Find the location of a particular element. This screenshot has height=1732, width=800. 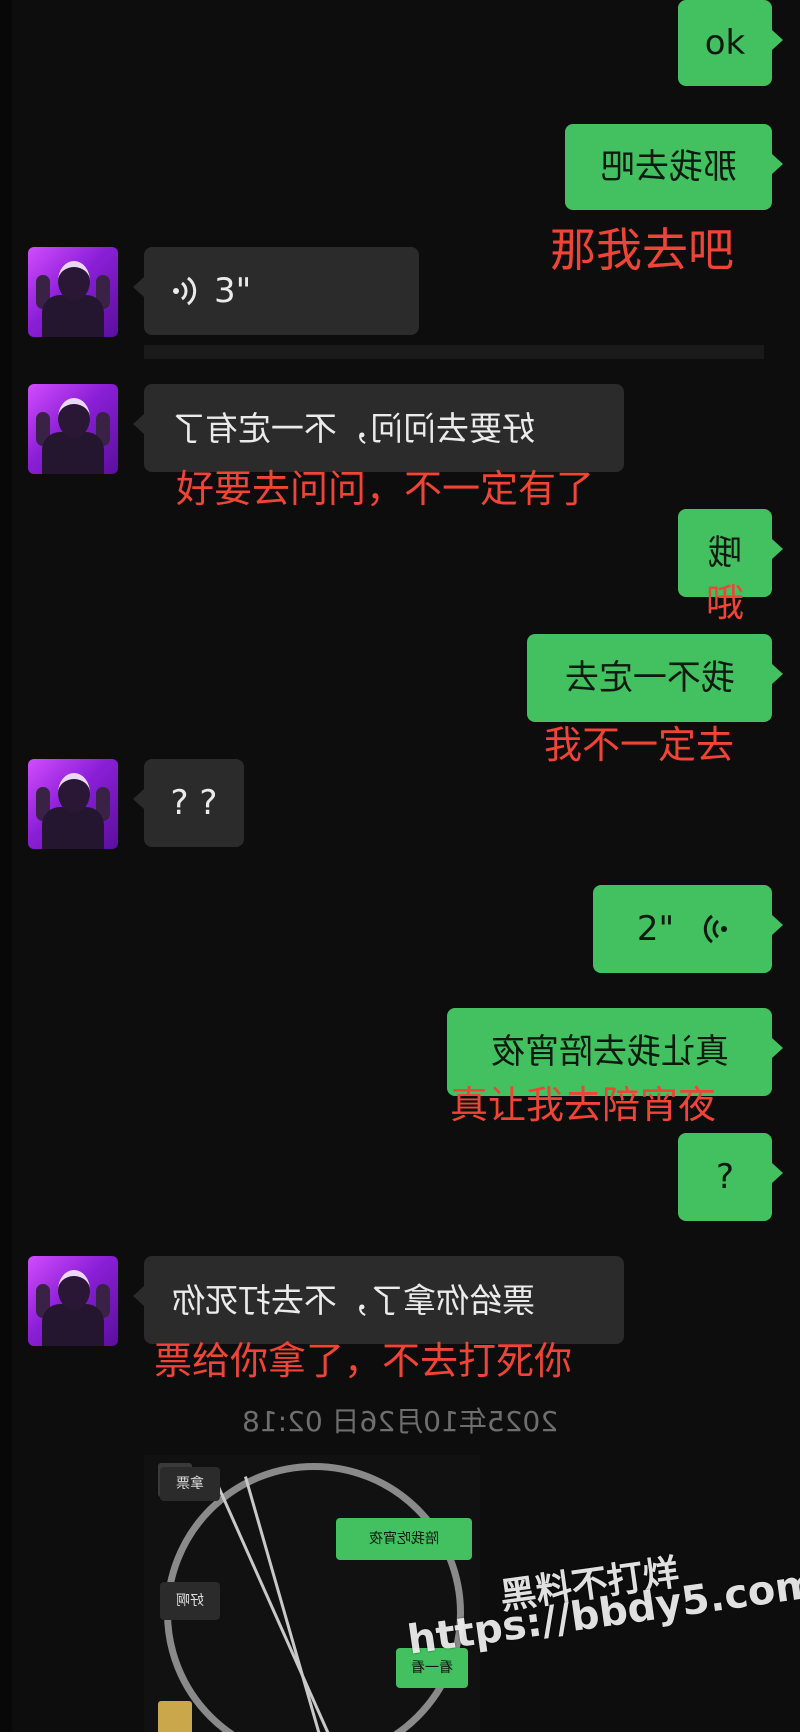

message-bubble-sent: ? is located at coordinates (730, 1177).